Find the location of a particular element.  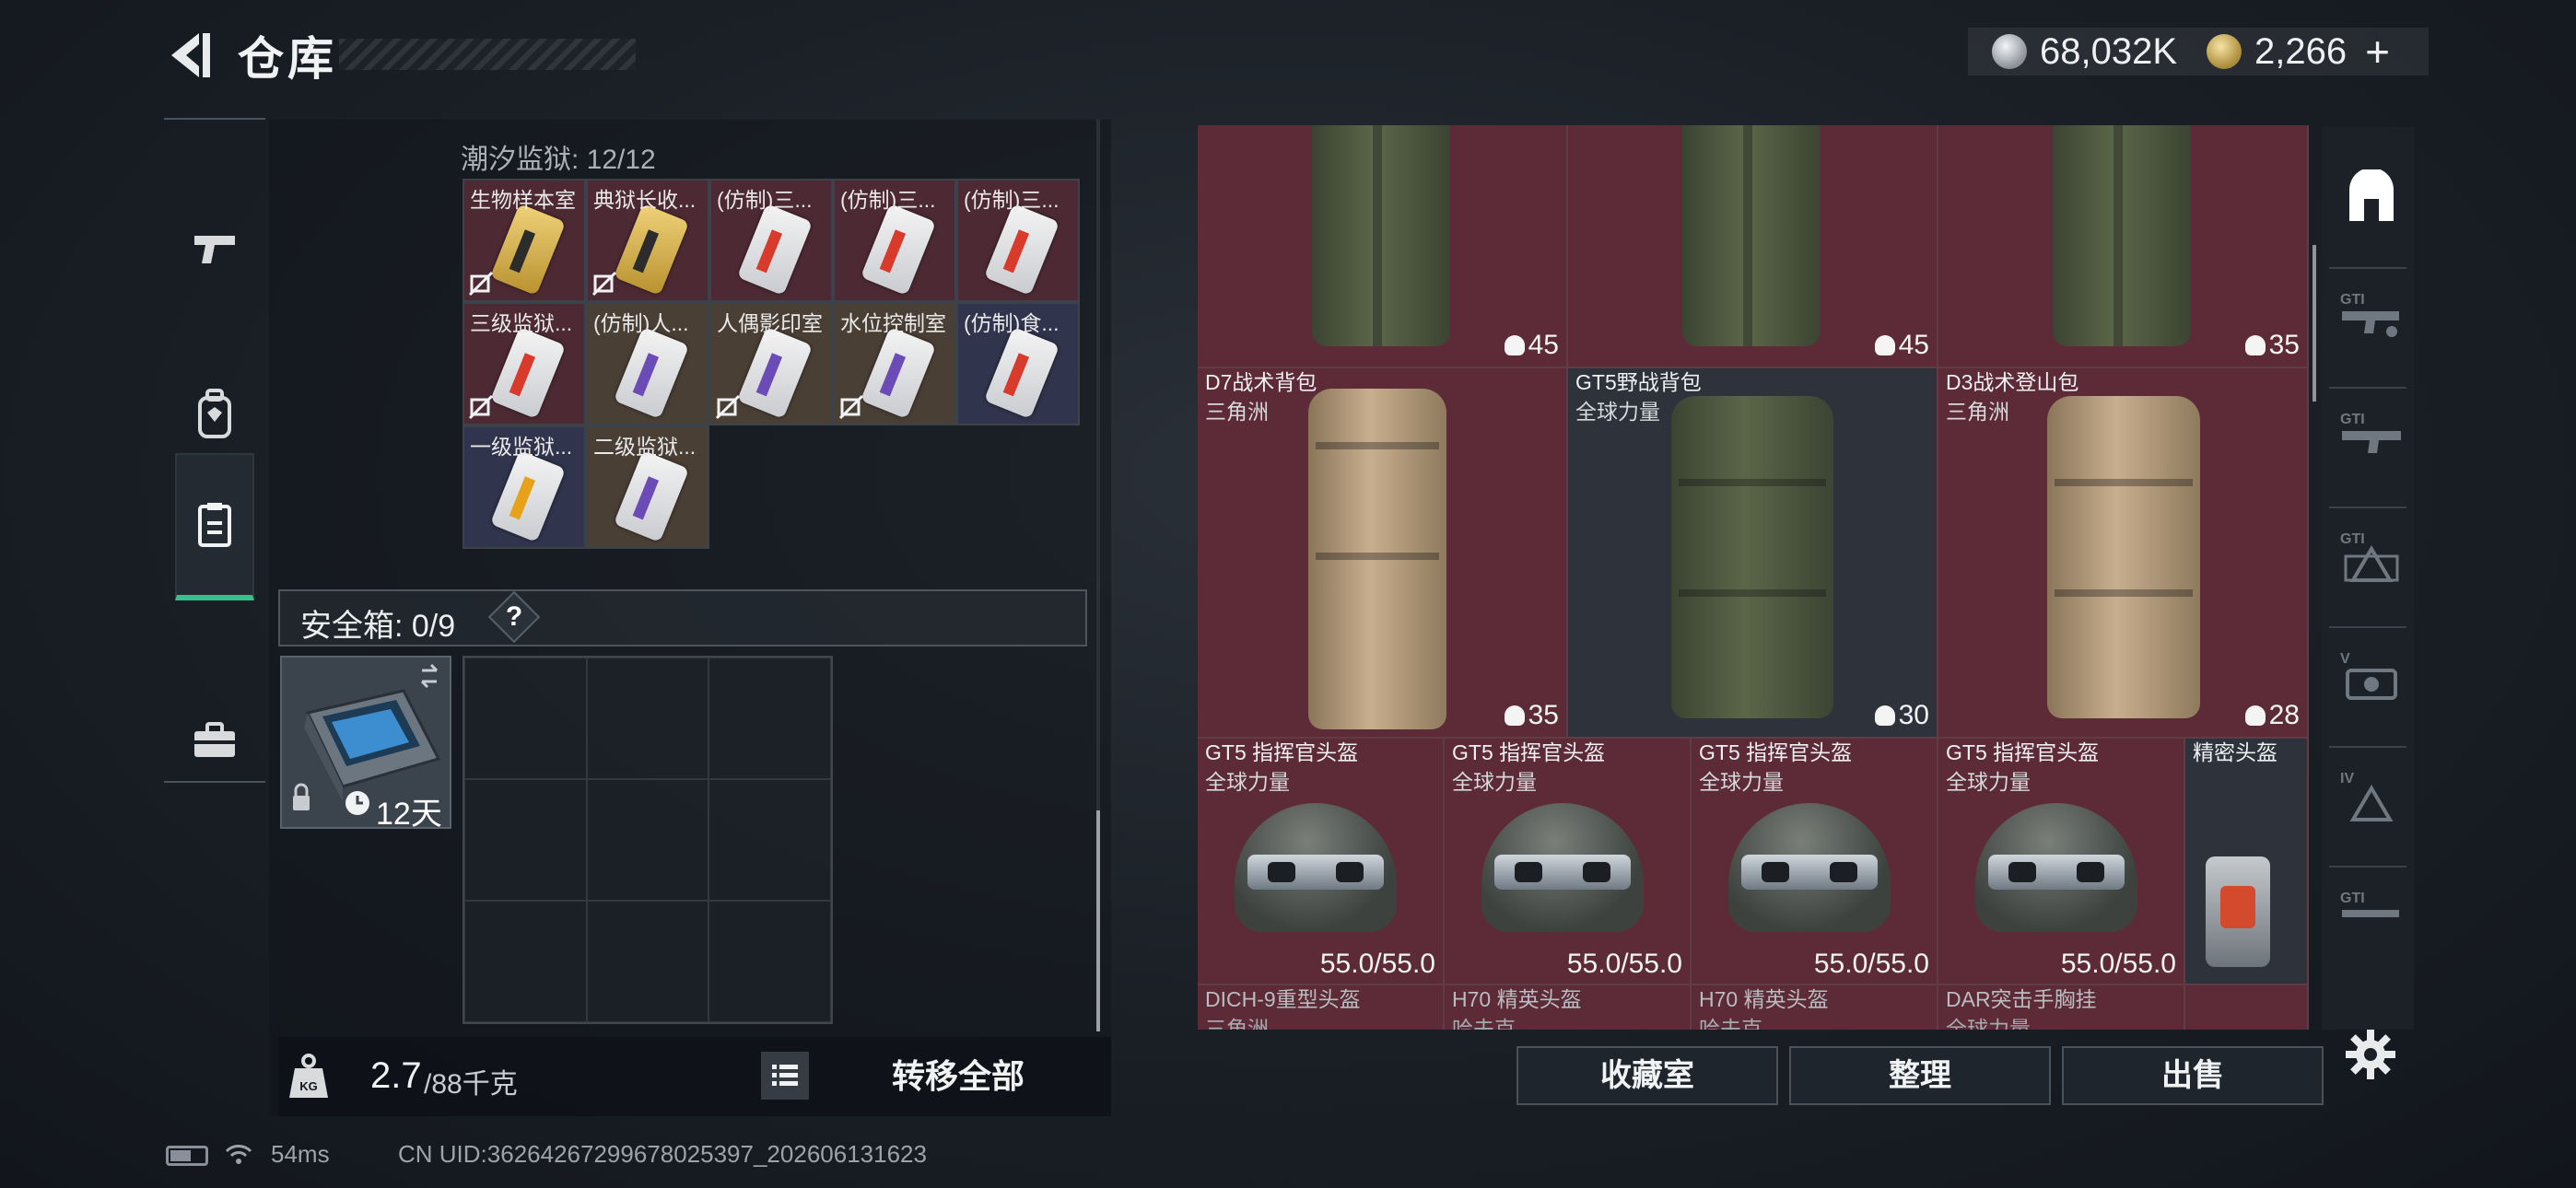

item-precision-helmet: 精密头盔 is located at coordinates (2247, 862).